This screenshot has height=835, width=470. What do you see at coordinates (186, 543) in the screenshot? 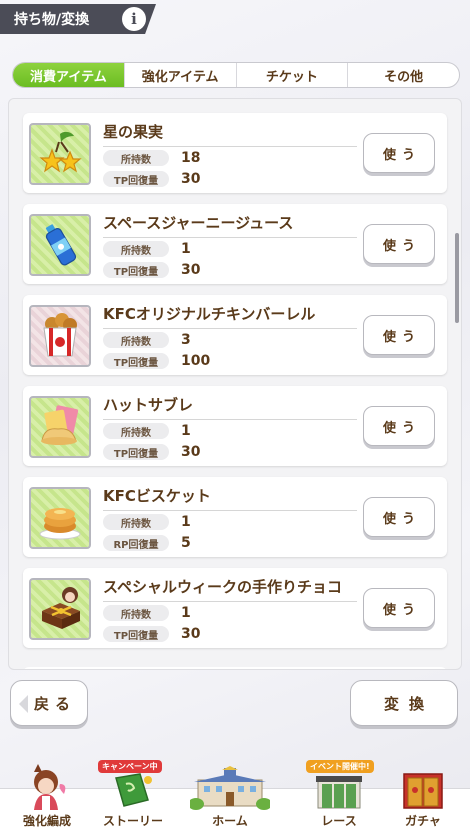
I see `recovery-value: 5` at bounding box center [186, 543].